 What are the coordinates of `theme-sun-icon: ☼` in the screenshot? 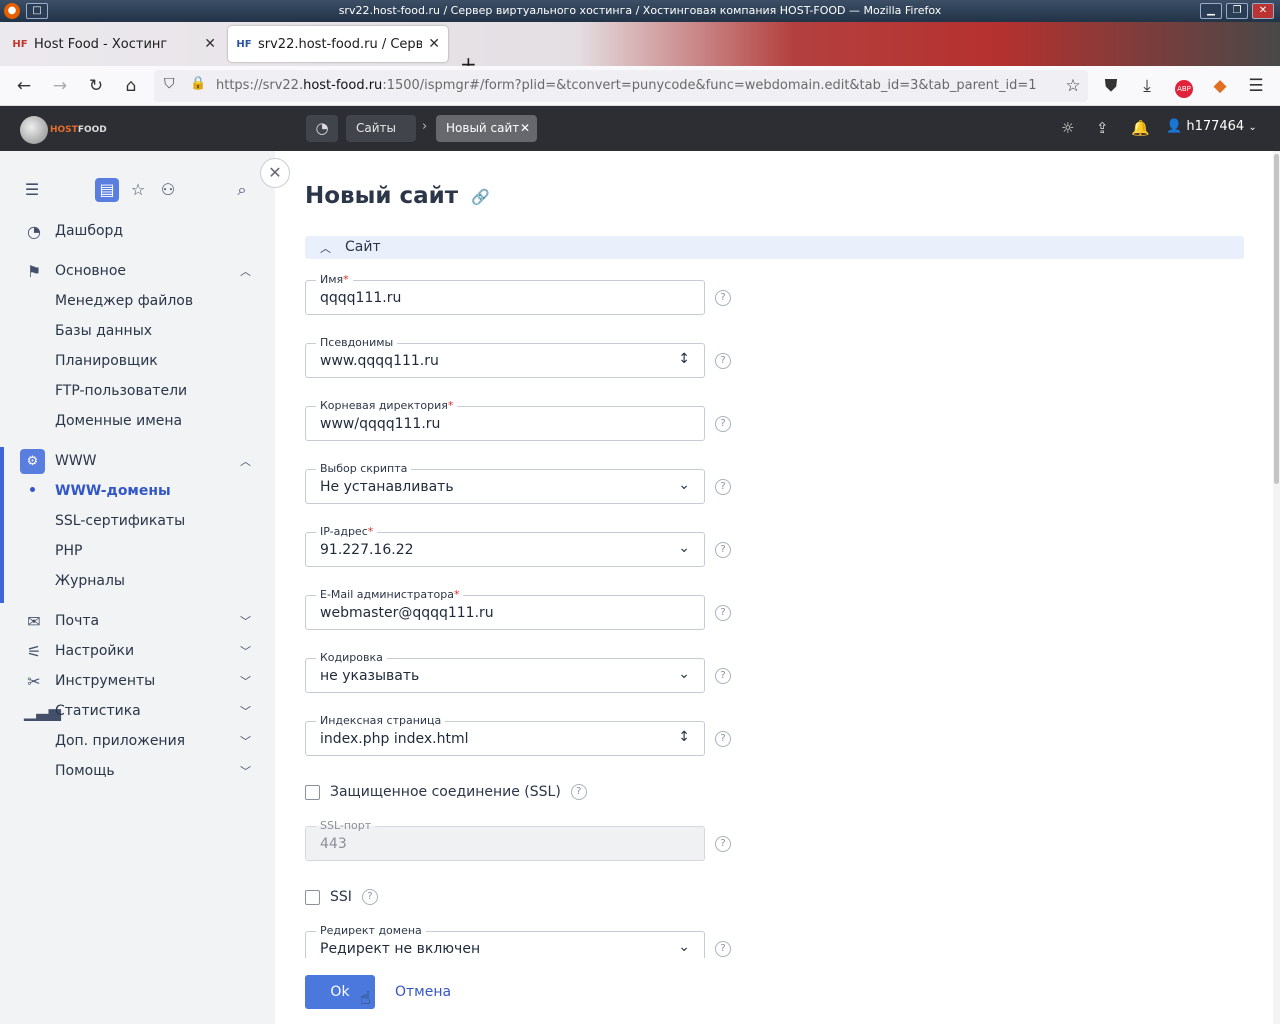 It's located at (1067, 128).